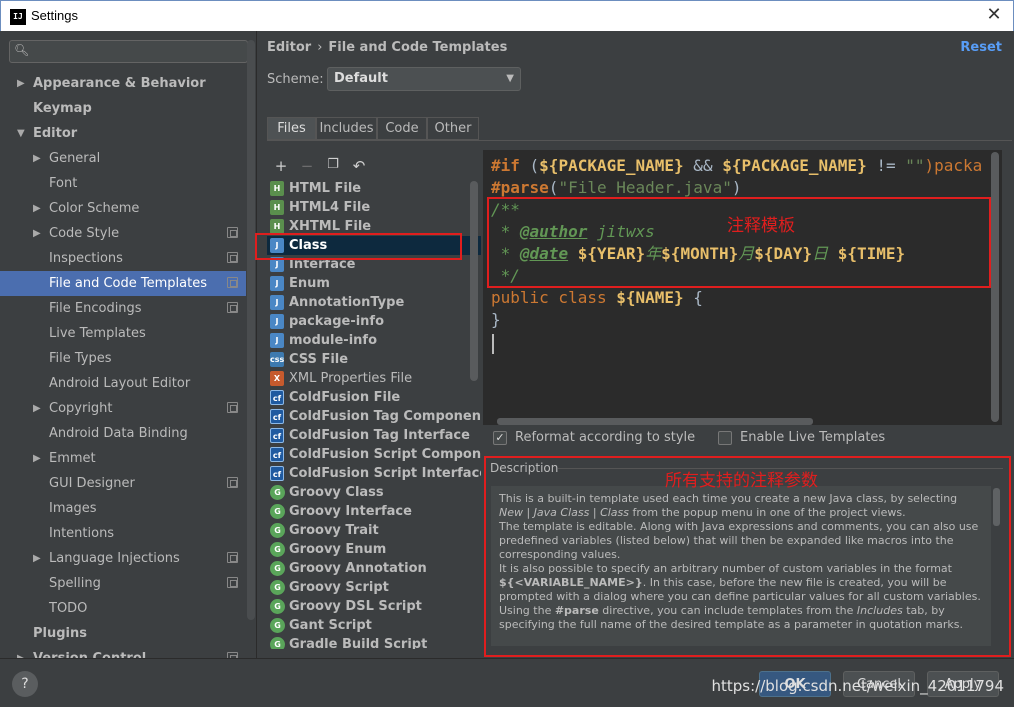 The height and width of the screenshot is (707, 1014). I want to click on template-list-item-label: package-info, so click(337, 321).